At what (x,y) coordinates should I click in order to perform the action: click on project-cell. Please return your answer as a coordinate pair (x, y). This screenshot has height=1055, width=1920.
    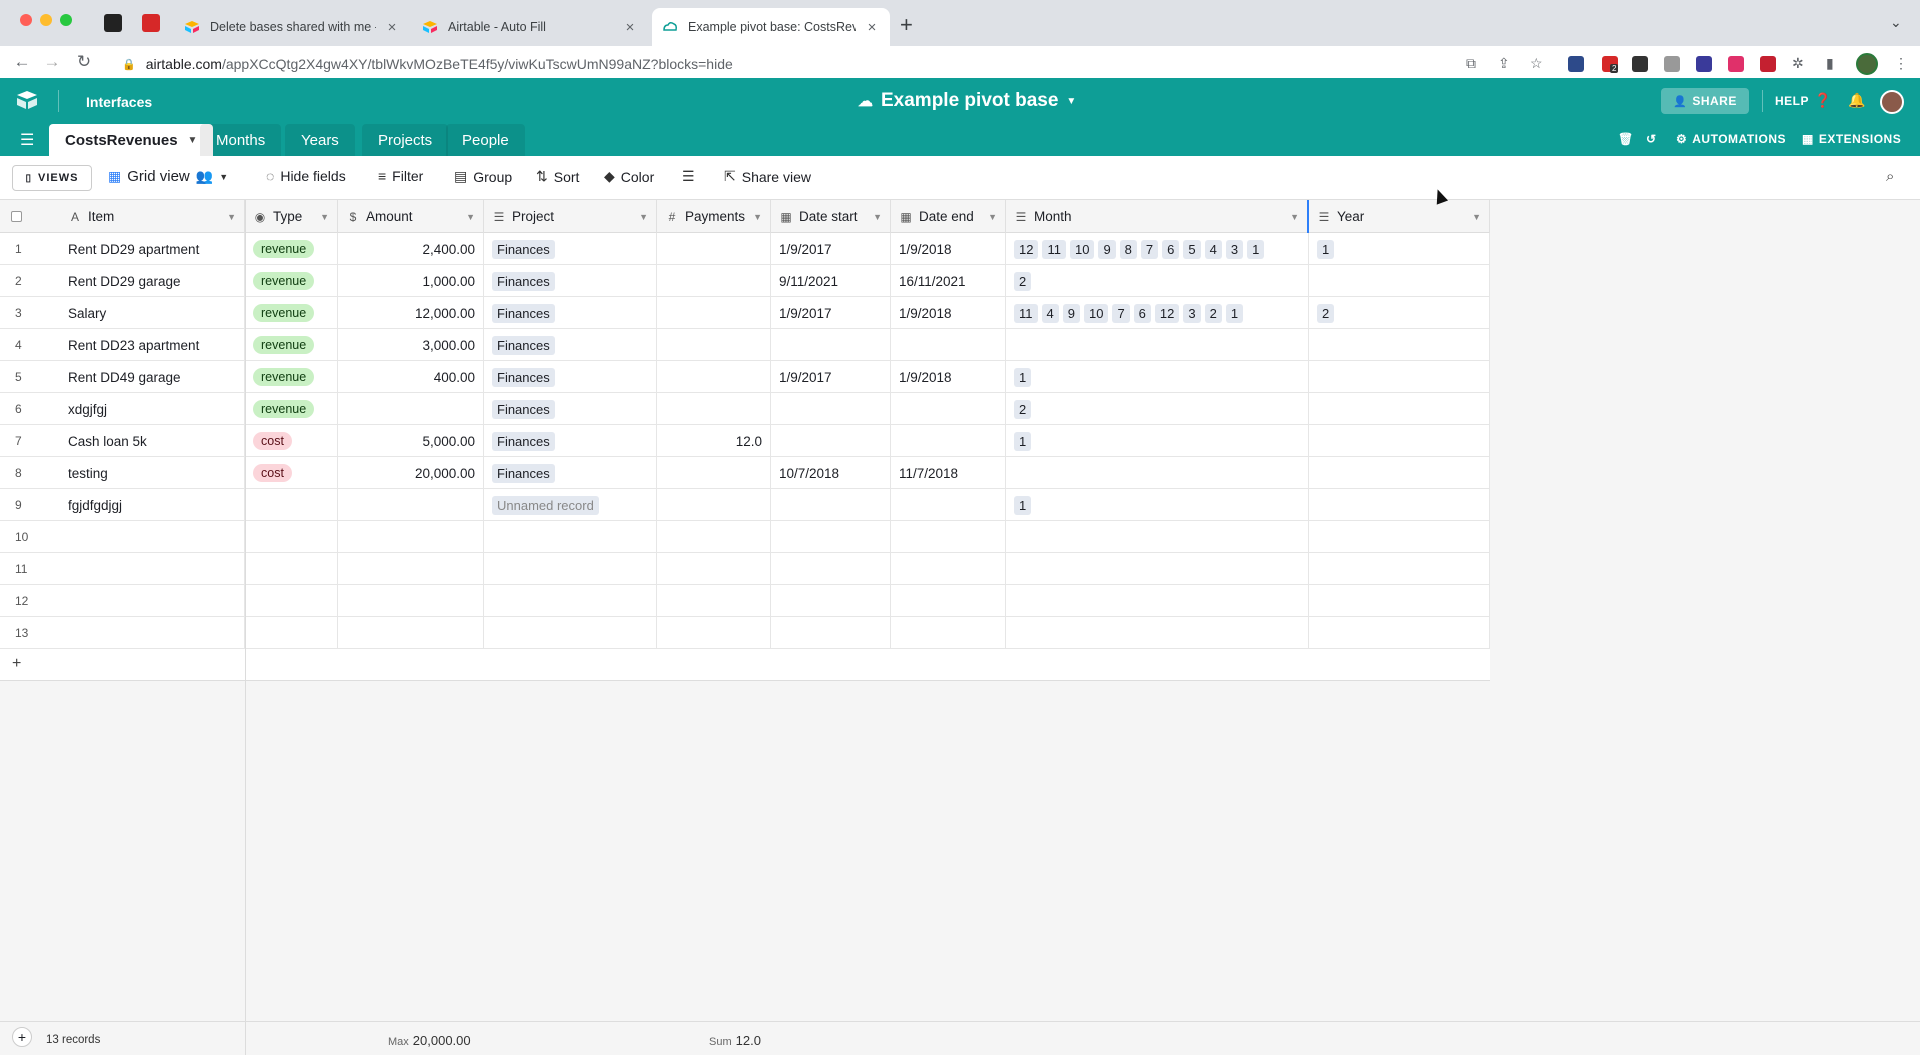
    Looking at the image, I should click on (570, 633).